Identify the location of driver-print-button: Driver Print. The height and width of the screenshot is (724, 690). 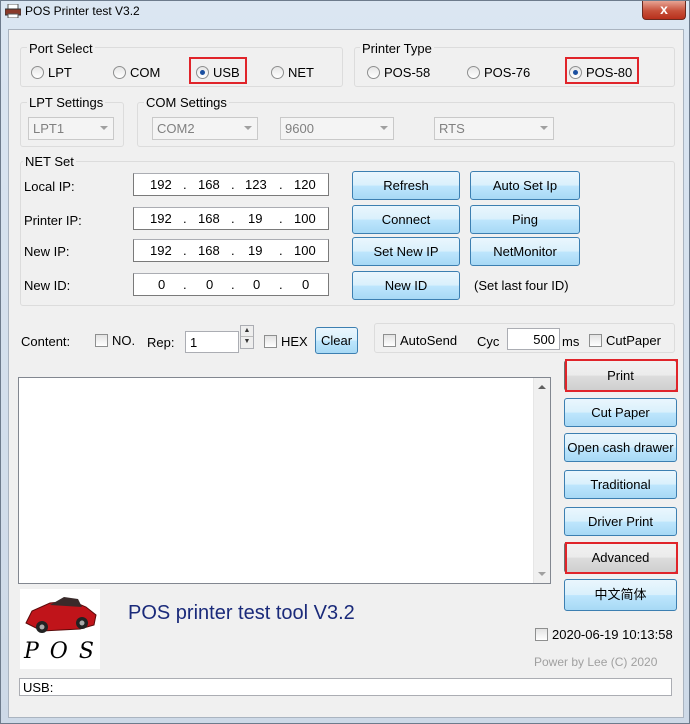
(620, 521).